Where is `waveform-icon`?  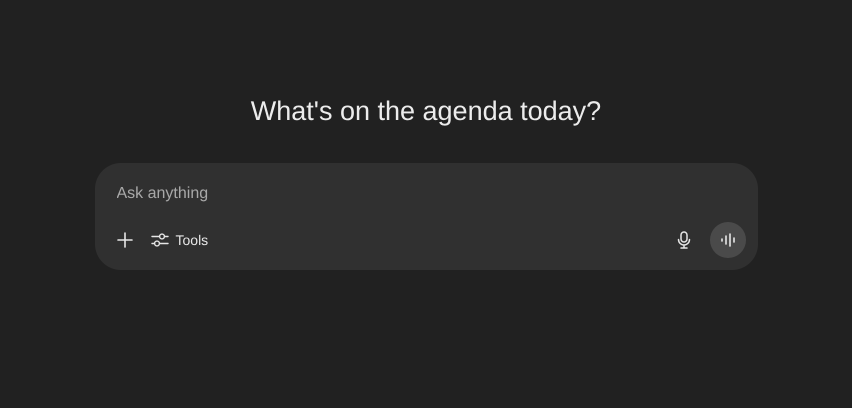 waveform-icon is located at coordinates (728, 240).